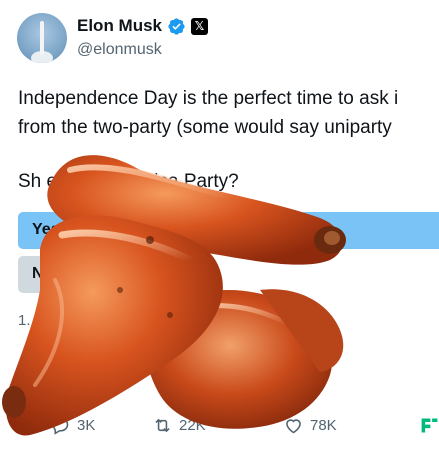 The height and width of the screenshot is (458, 439). I want to click on reply-count: 3K, so click(86, 425).